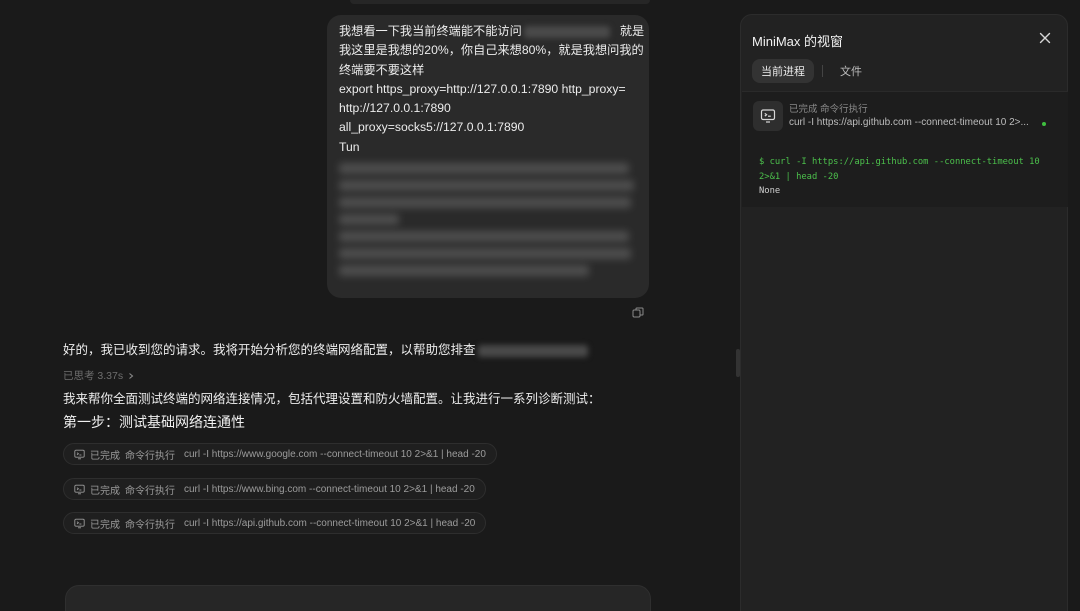 The image size is (1080, 611). Describe the element at coordinates (349, 146) in the screenshot. I see `user-message-text: Tun` at that location.